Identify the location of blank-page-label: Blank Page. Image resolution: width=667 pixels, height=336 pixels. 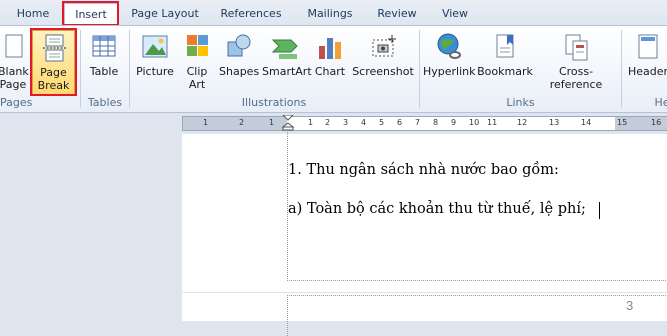
(14, 78).